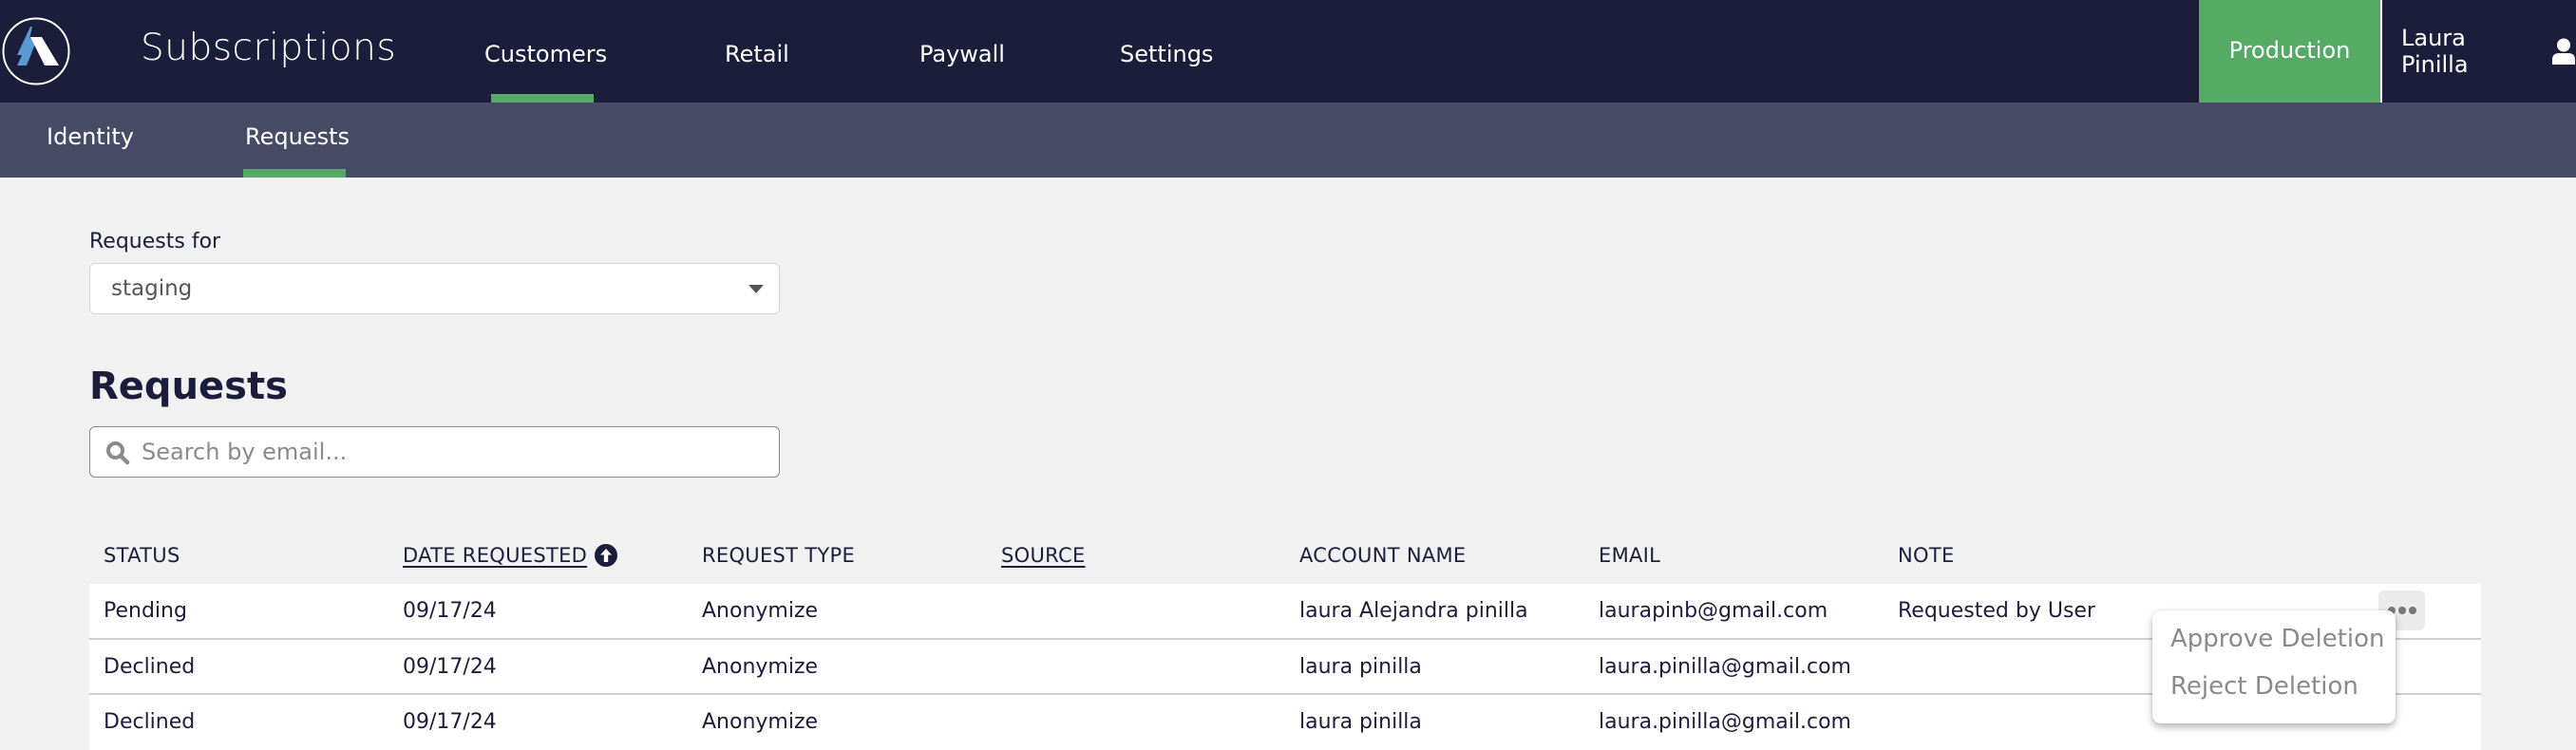  What do you see at coordinates (188, 386) in the screenshot?
I see `section-title: Requests` at bounding box center [188, 386].